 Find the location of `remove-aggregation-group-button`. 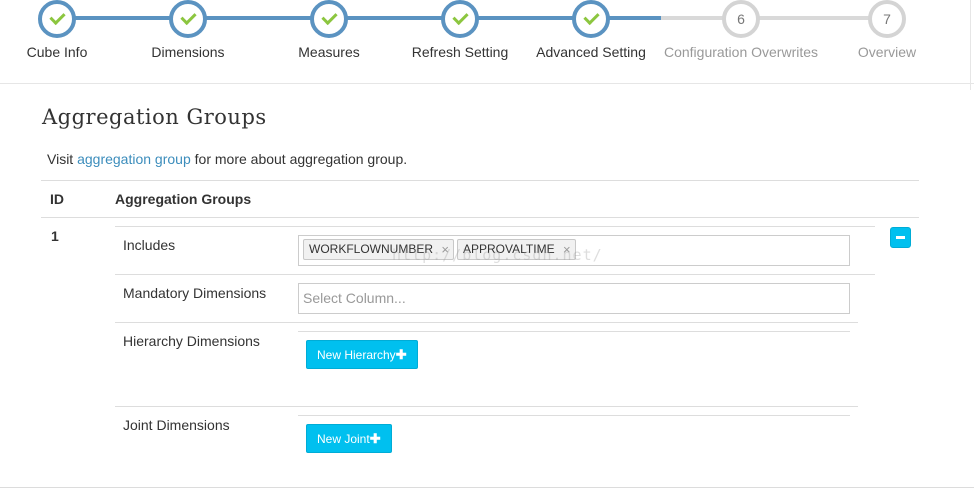

remove-aggregation-group-button is located at coordinates (900, 237).